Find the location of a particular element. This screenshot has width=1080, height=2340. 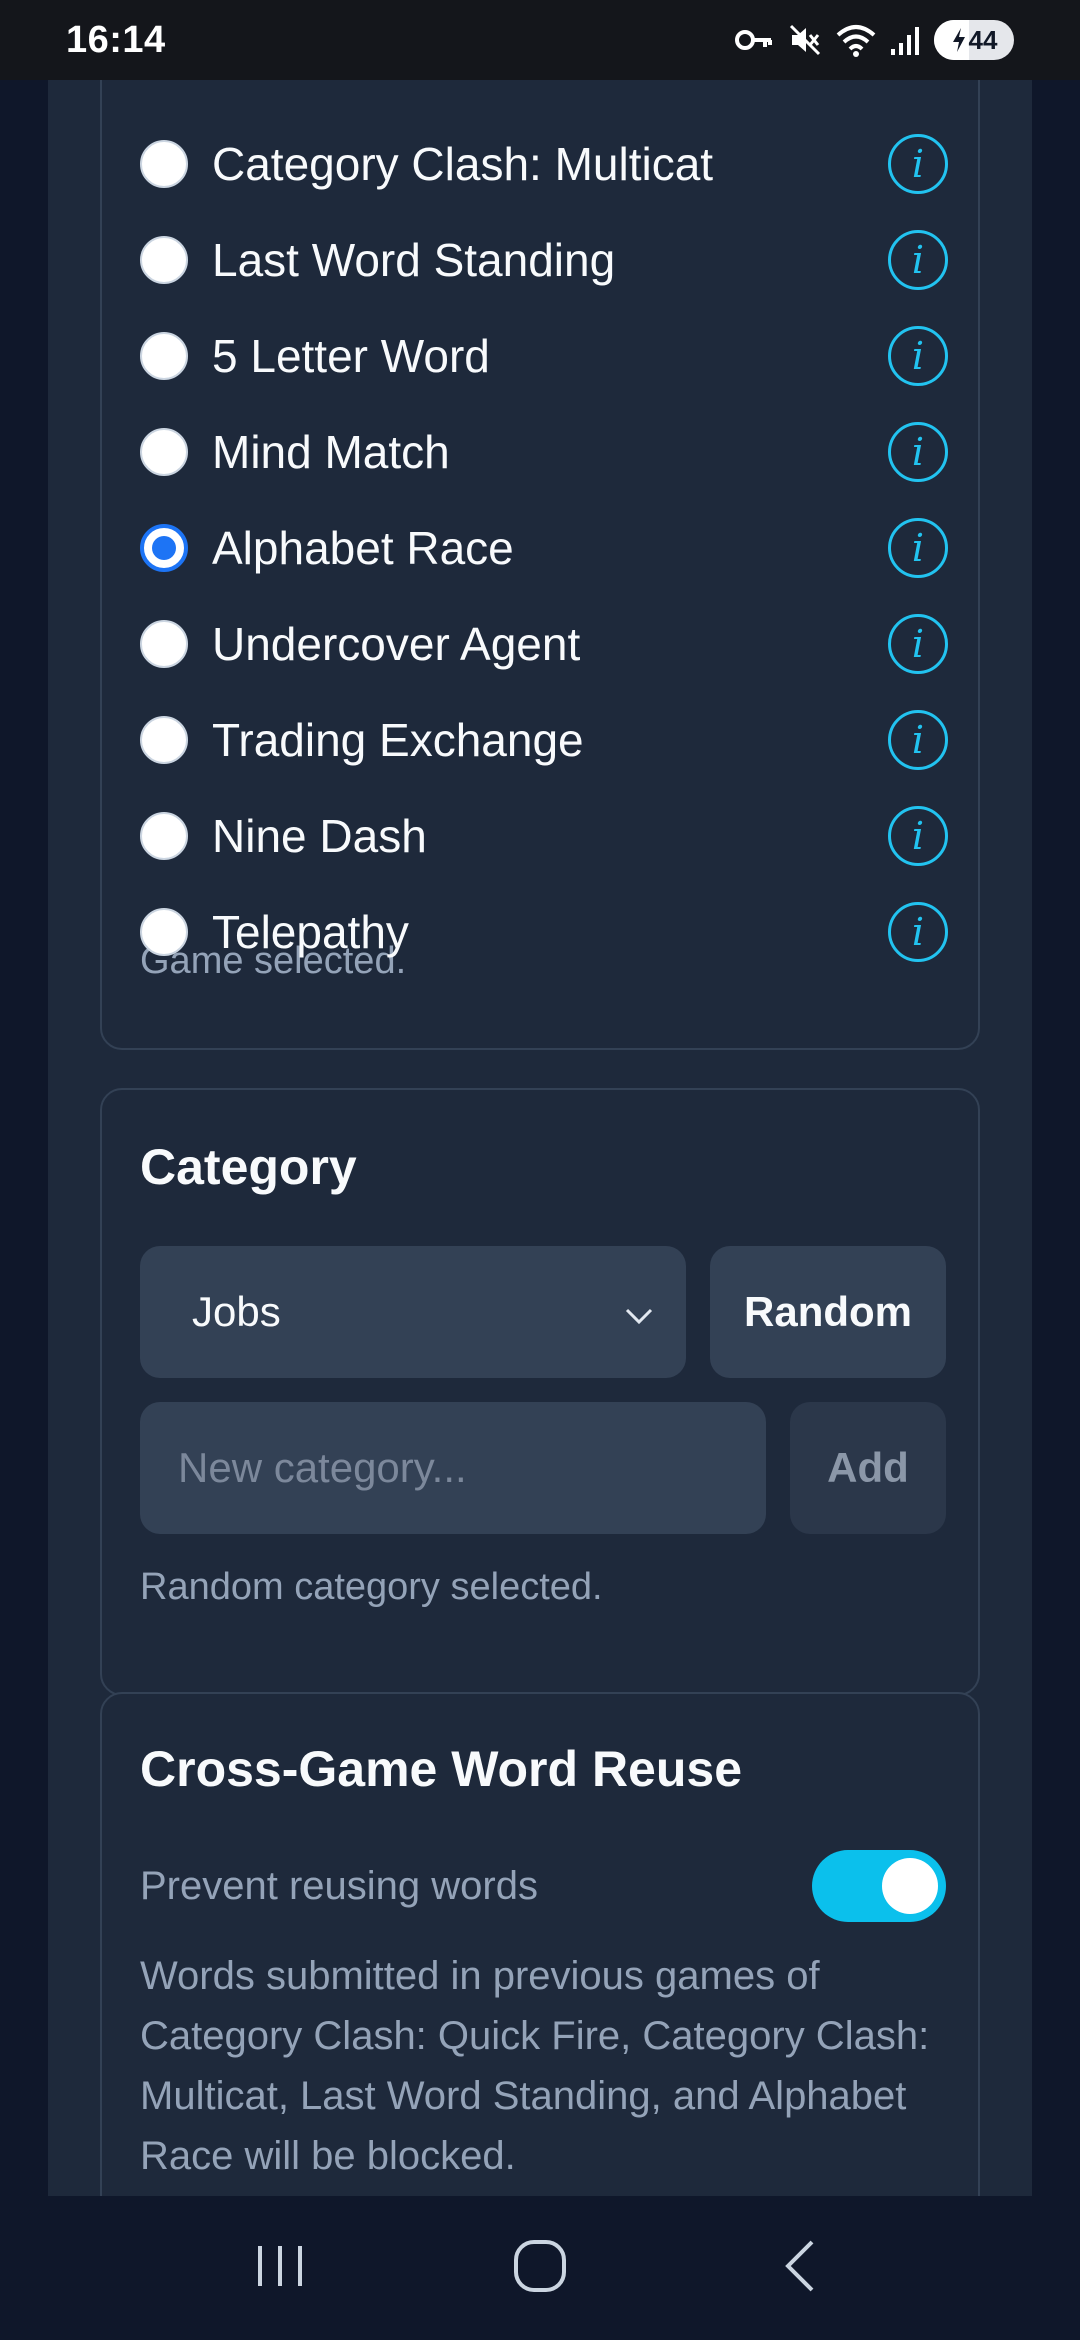

chevron-down-icon is located at coordinates (639, 1312).